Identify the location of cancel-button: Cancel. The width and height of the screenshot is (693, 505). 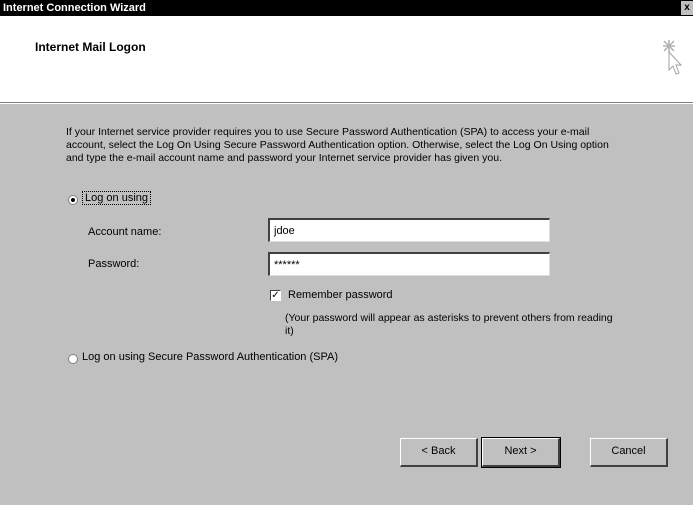
(629, 452).